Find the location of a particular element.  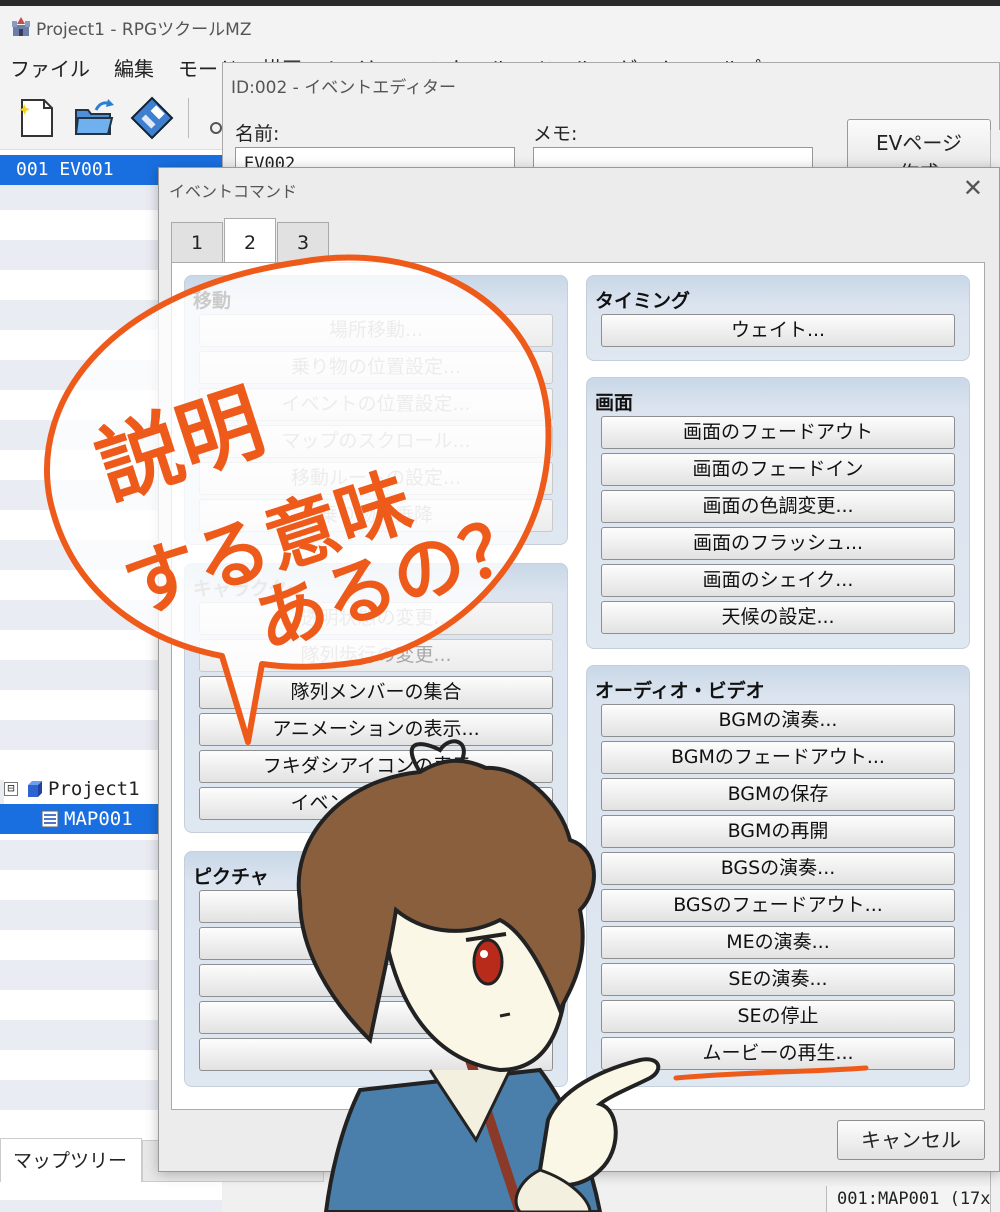

group-label: タイミング is located at coordinates (643, 301).